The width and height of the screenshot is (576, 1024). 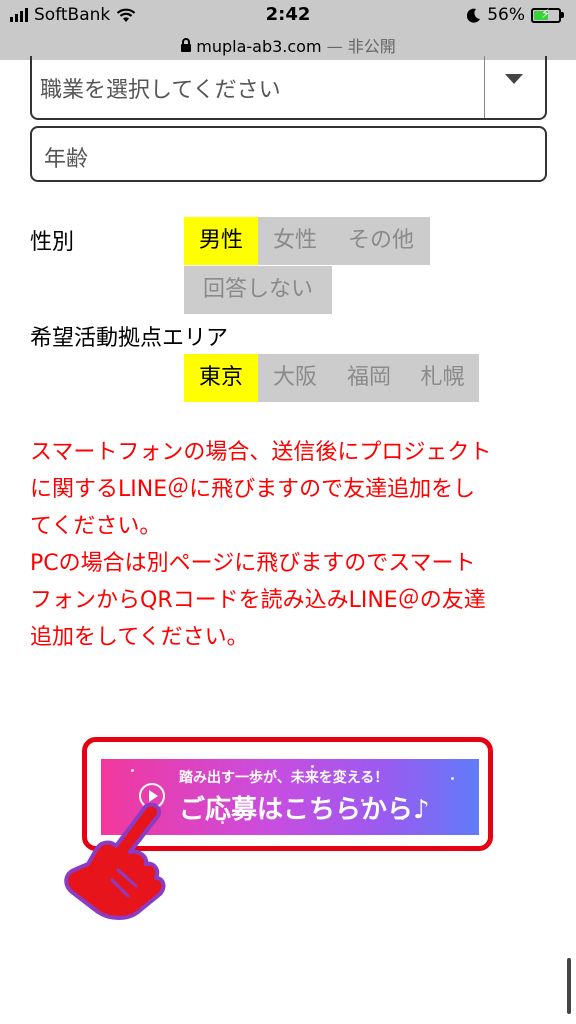 What do you see at coordinates (115, 861) in the screenshot?
I see `pointing-hand-icon` at bounding box center [115, 861].